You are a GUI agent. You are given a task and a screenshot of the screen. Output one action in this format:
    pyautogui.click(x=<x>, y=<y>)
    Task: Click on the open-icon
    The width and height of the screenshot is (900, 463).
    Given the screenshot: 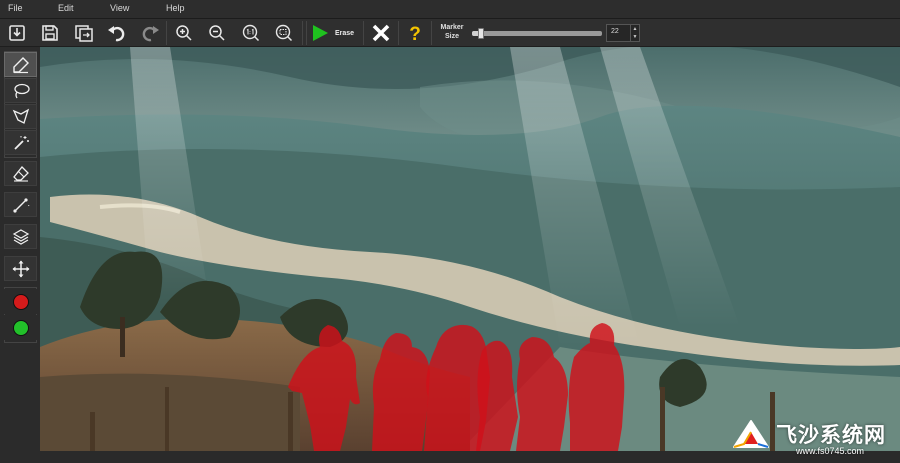 What is the action you would take?
    pyautogui.click(x=17, y=33)
    